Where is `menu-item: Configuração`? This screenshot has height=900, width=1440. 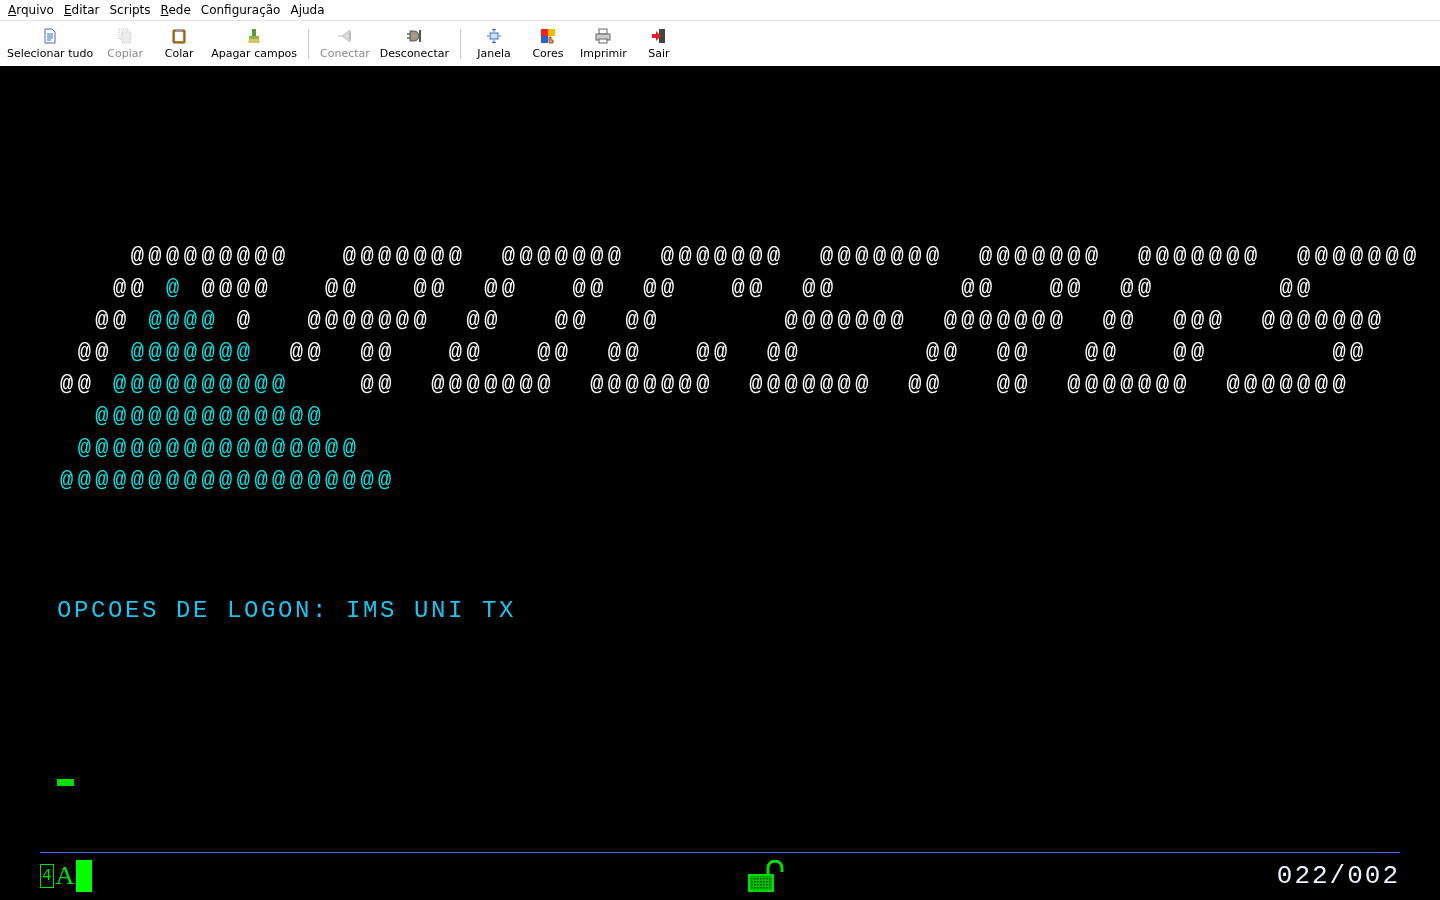
menu-item: Configuração is located at coordinates (240, 10).